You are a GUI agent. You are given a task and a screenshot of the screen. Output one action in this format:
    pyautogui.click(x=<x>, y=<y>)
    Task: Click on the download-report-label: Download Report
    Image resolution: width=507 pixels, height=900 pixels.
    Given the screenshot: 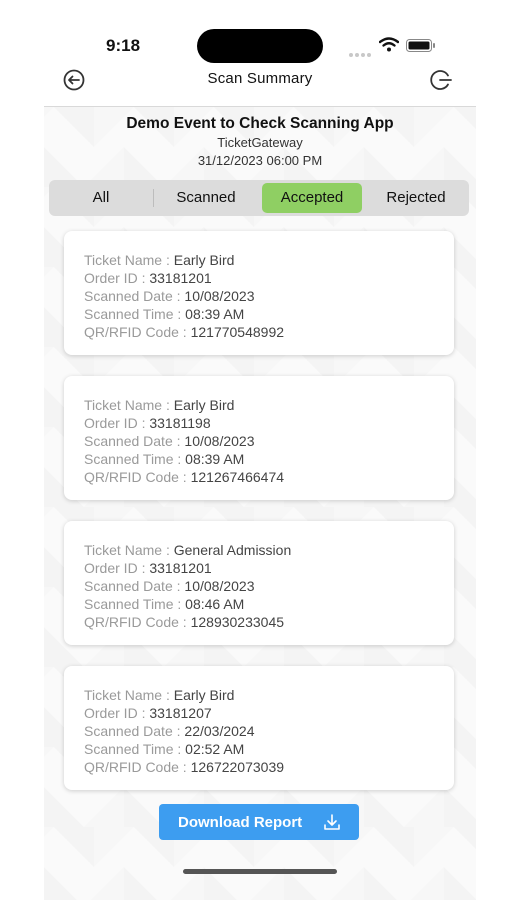 What is the action you would take?
    pyautogui.click(x=240, y=822)
    